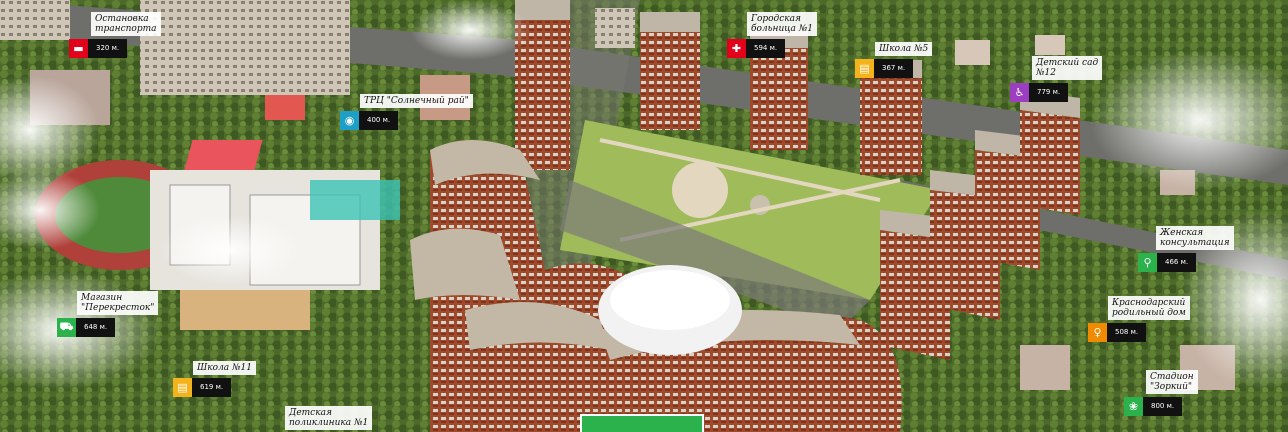 The height and width of the screenshot is (432, 1288). What do you see at coordinates (96, 327) in the screenshot?
I see `poi-distance: 648 м.` at bounding box center [96, 327].